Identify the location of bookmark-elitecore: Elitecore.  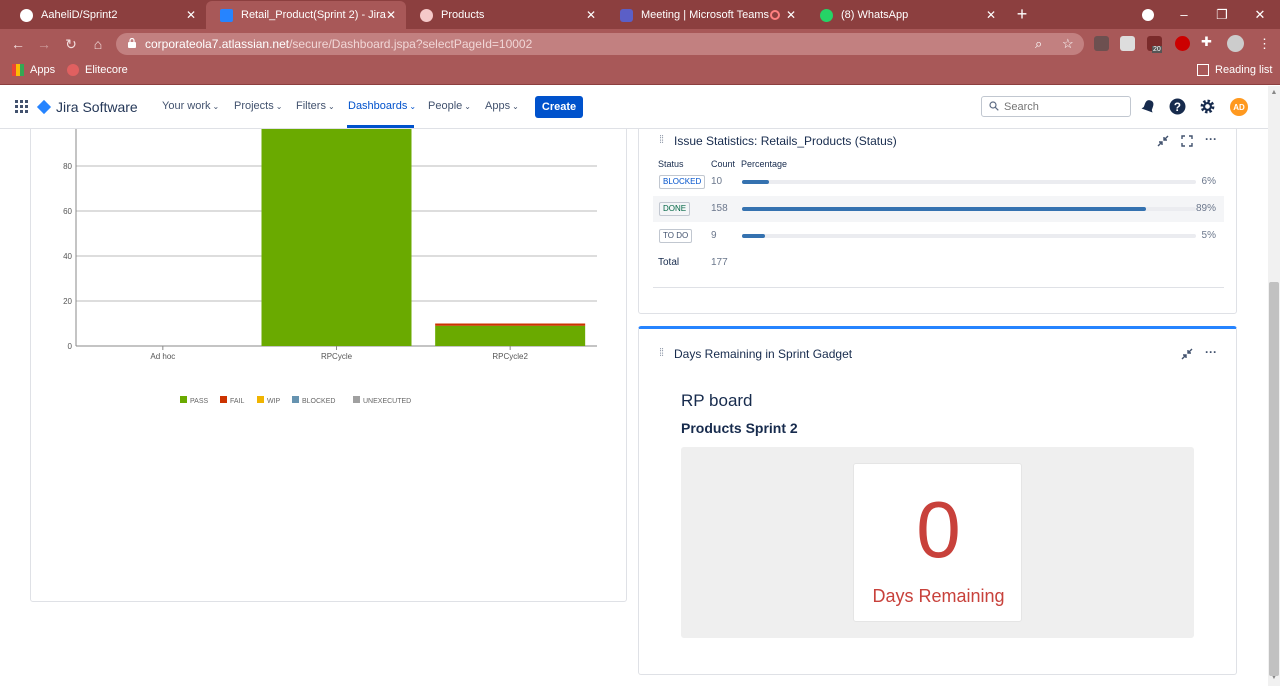
(97, 70).